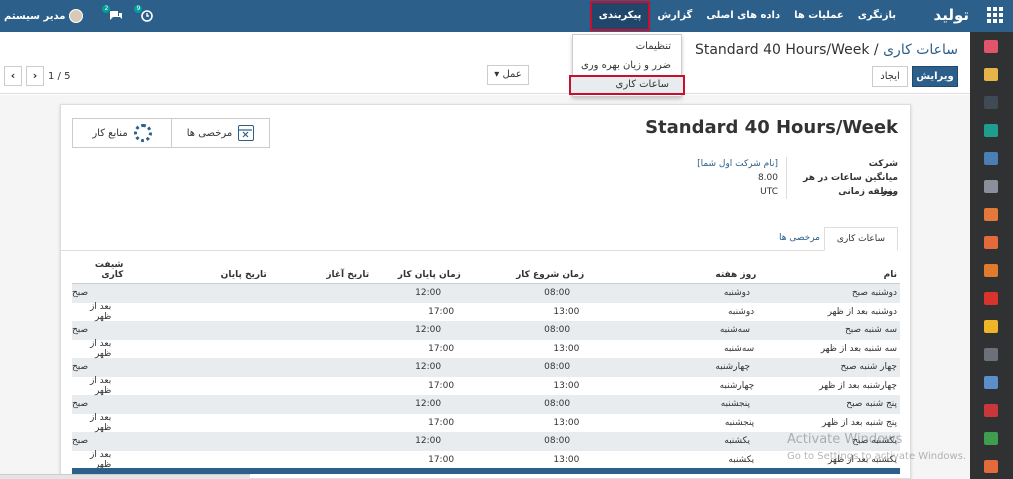  What do you see at coordinates (486, 330) in the screenshot?
I see `table-row: سه شنبه صبح سه‌شنبه 08:00 12:00 صبح` at bounding box center [486, 330].